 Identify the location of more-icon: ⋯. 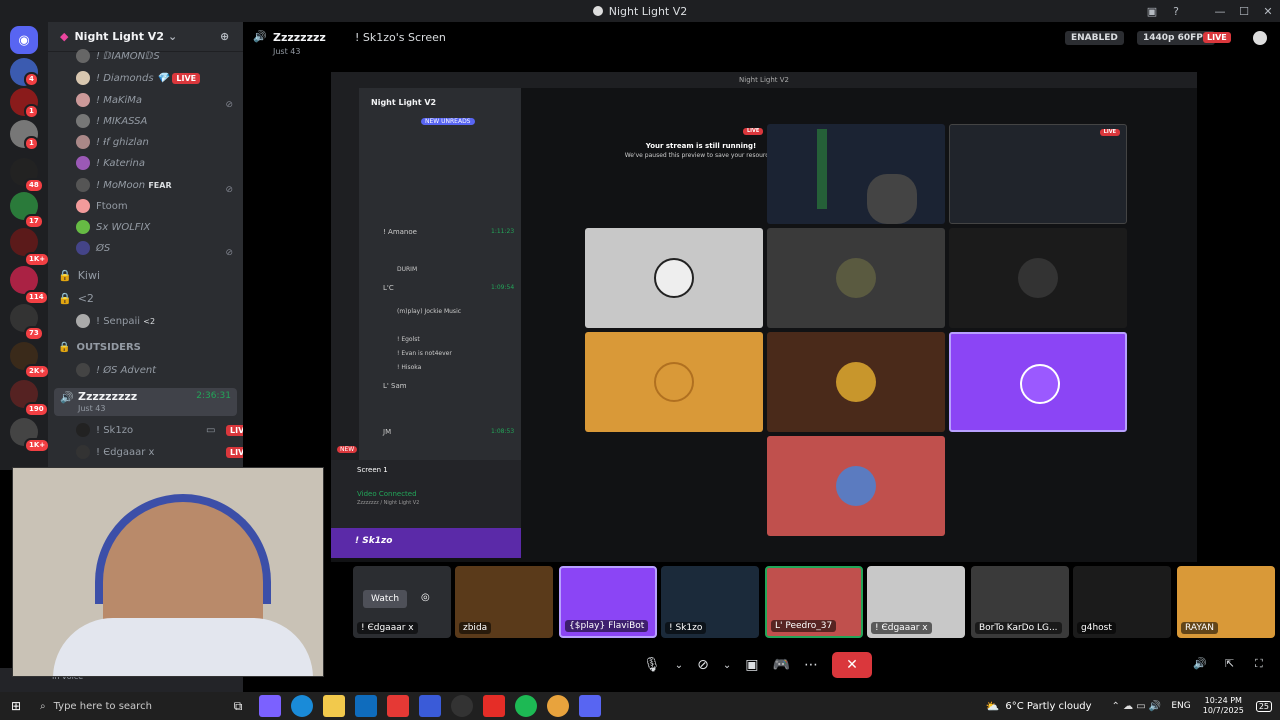
(811, 665).